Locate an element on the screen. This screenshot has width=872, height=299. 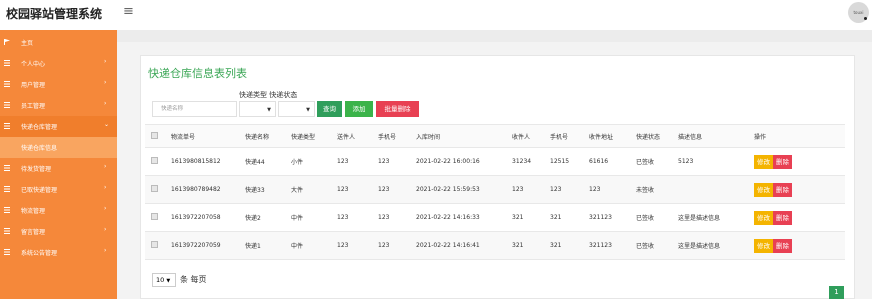
sidebar-item-picked: 已取快递管理 › is located at coordinates (58, 189).